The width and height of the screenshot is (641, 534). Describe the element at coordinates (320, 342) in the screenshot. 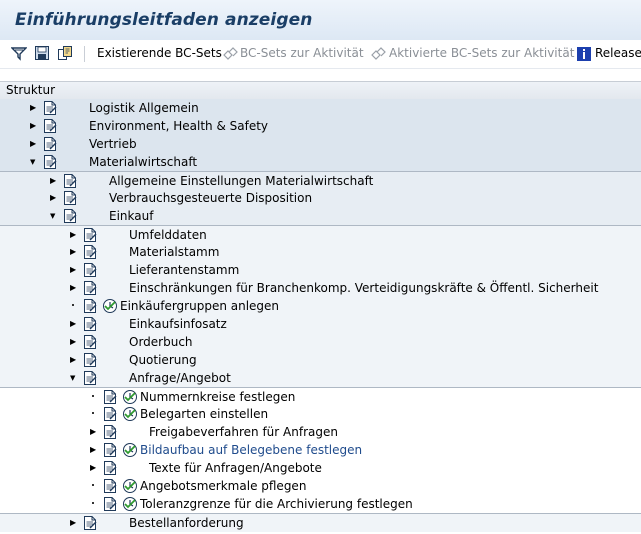

I see `tree-row: ▶ Orderbuch` at that location.